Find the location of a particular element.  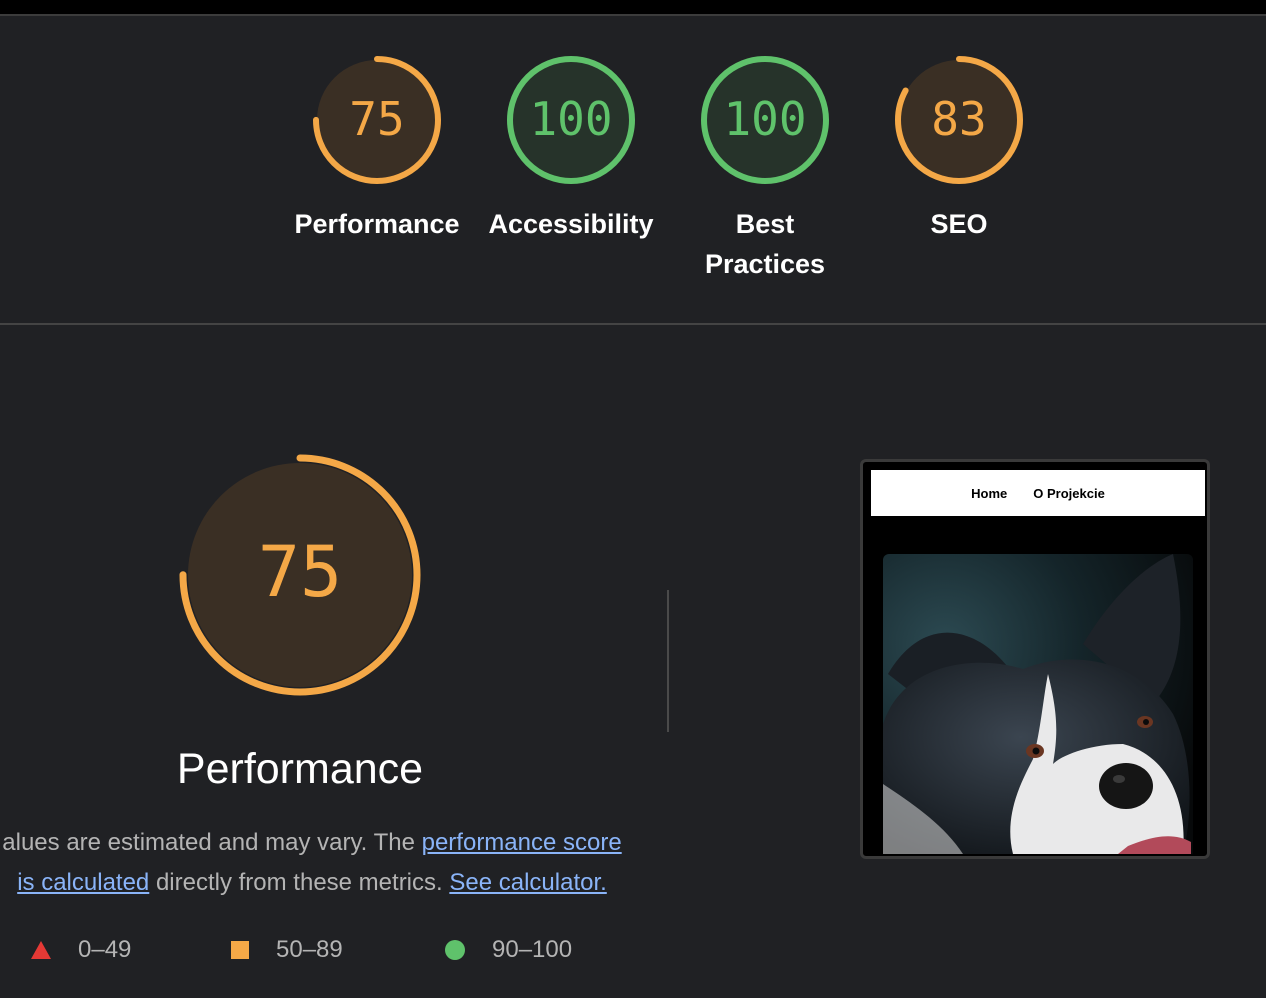

performance-score-link: performance score is located at coordinates (522, 842).